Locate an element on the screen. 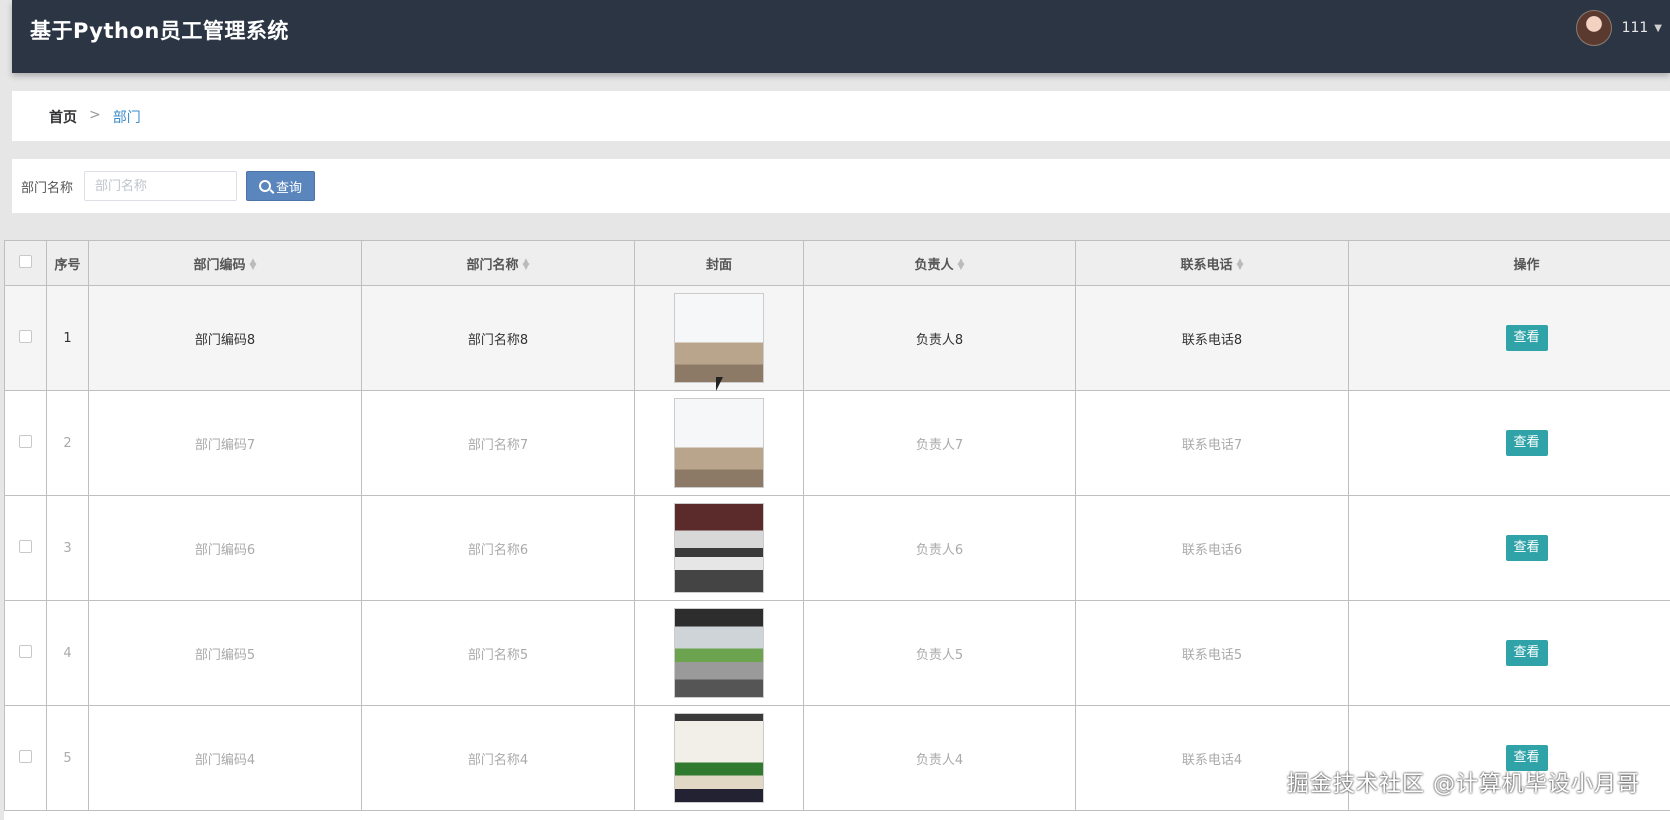 The width and height of the screenshot is (1670, 820). select-all-checkbox is located at coordinates (25, 261).